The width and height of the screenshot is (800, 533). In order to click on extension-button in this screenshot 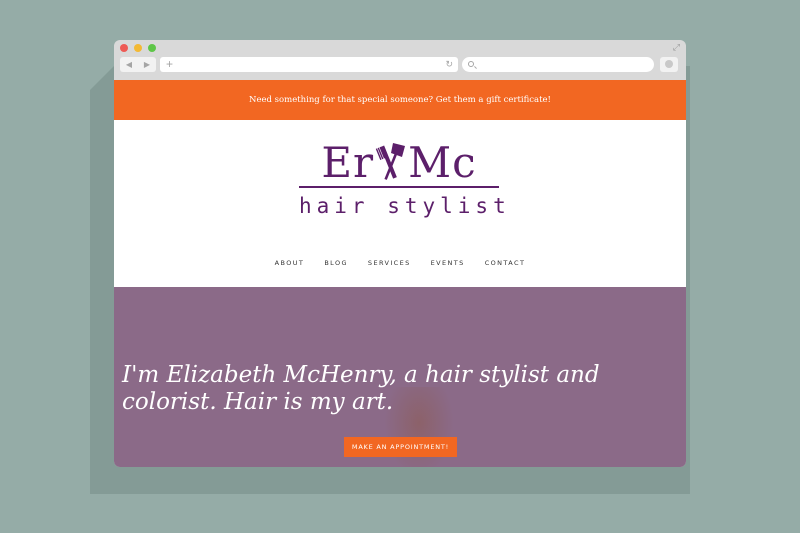, I will do `click(669, 64)`.